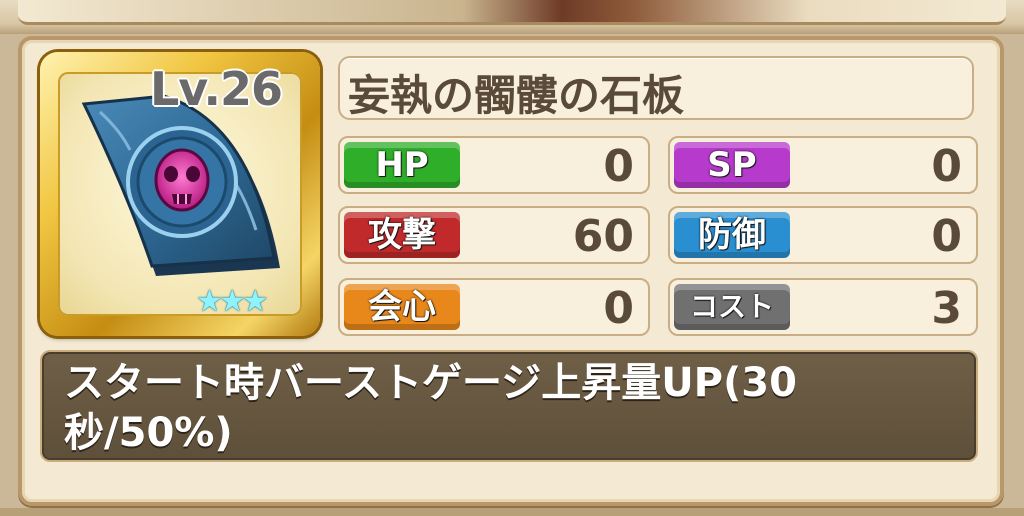  Describe the element at coordinates (180, 185) in the screenshot. I see `skull-stone-slab-icon` at that location.